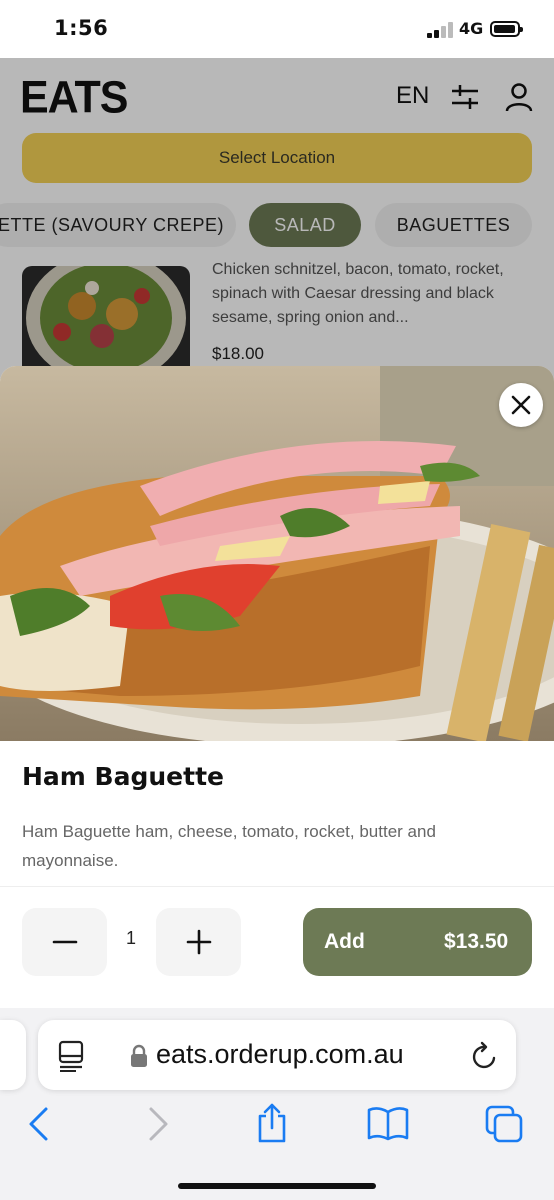 This screenshot has height=1200, width=554. Describe the element at coordinates (158, 1124) in the screenshot. I see `forward-icon` at that location.